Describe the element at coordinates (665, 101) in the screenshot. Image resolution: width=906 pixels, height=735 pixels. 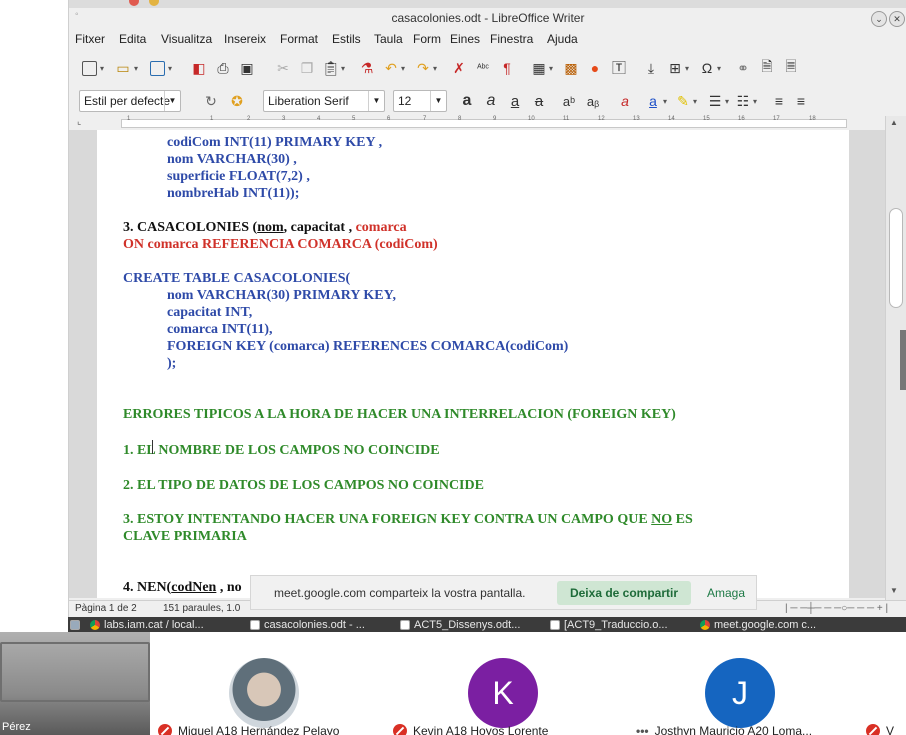
I see `font-color-dropdown-icon: ▾` at that location.